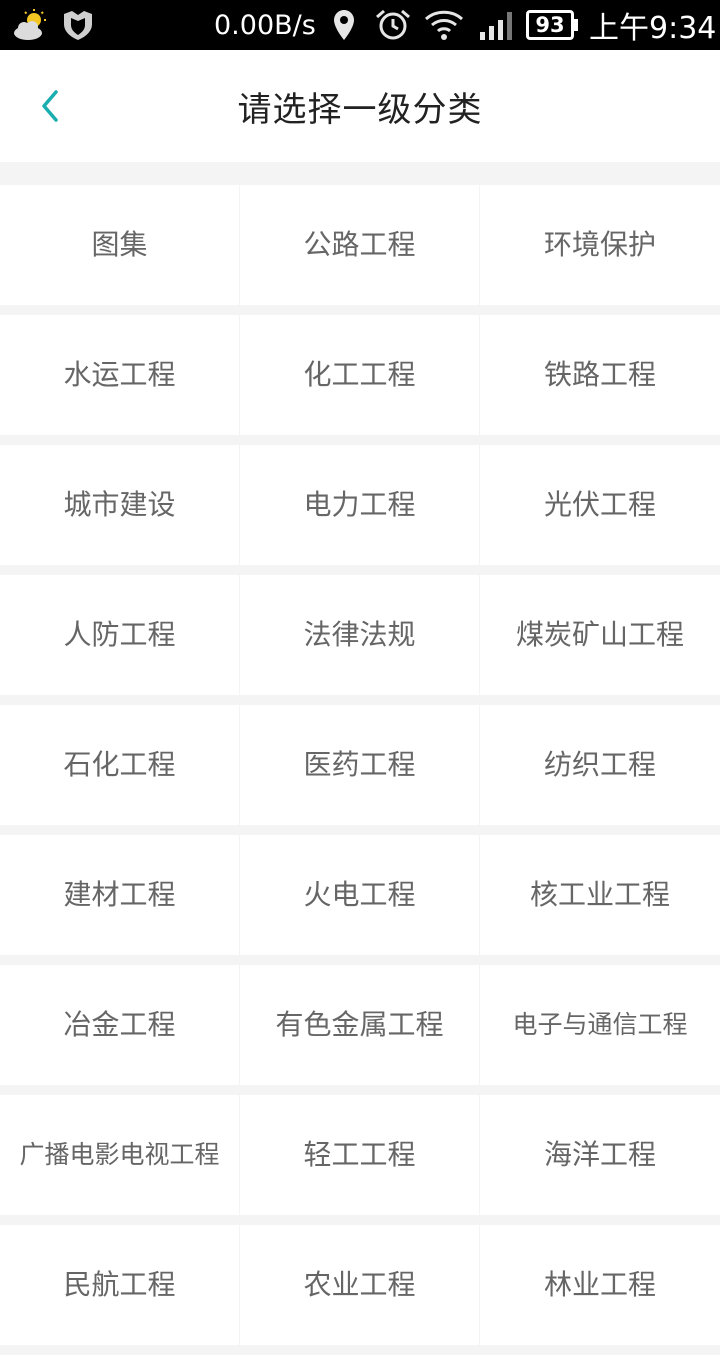 Image resolution: width=720 pixels, height=1355 pixels. What do you see at coordinates (444, 25) in the screenshot?
I see `wifi-icon` at bounding box center [444, 25].